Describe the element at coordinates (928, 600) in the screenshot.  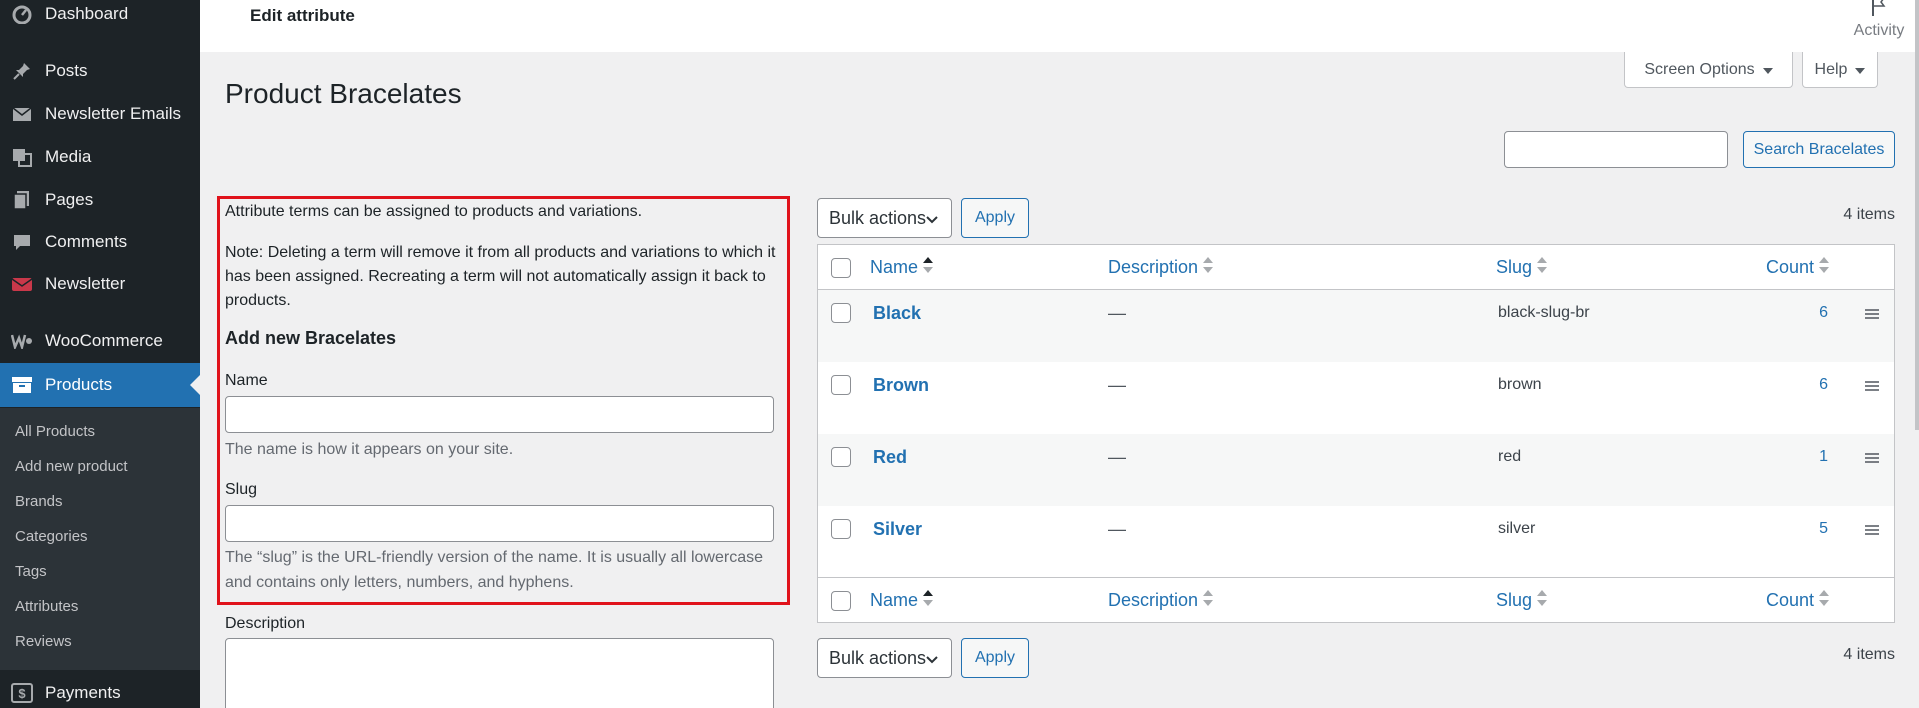
I see `sort-asc-icon` at that location.